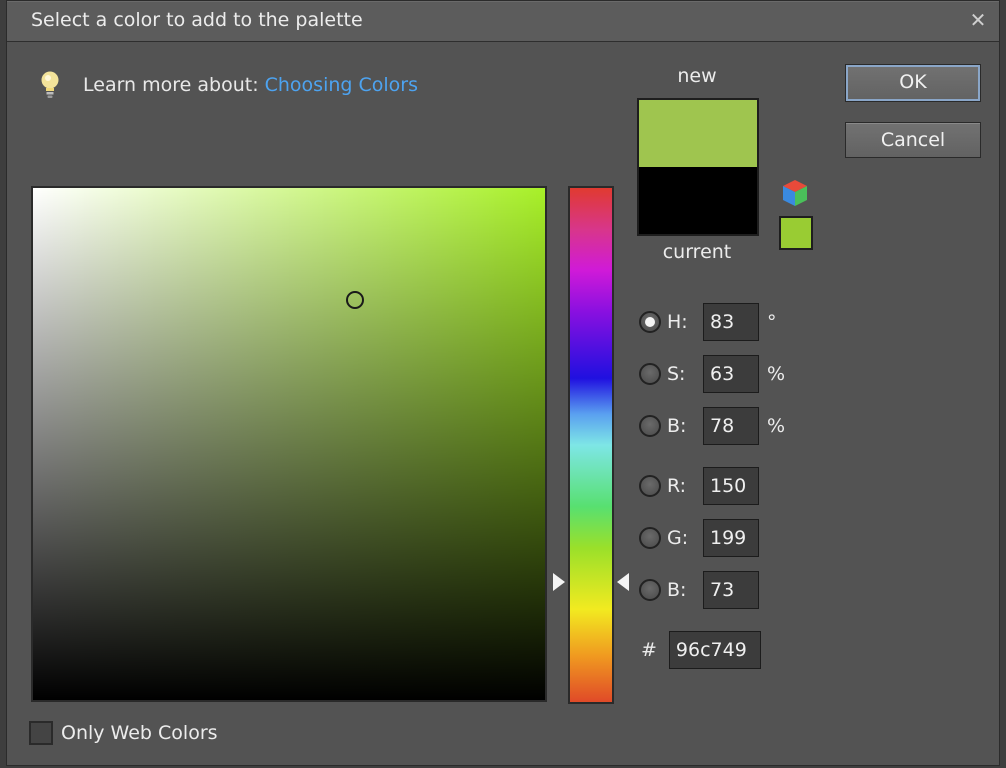 This screenshot has height=768, width=1006. I want to click on hue-unit: °, so click(772, 322).